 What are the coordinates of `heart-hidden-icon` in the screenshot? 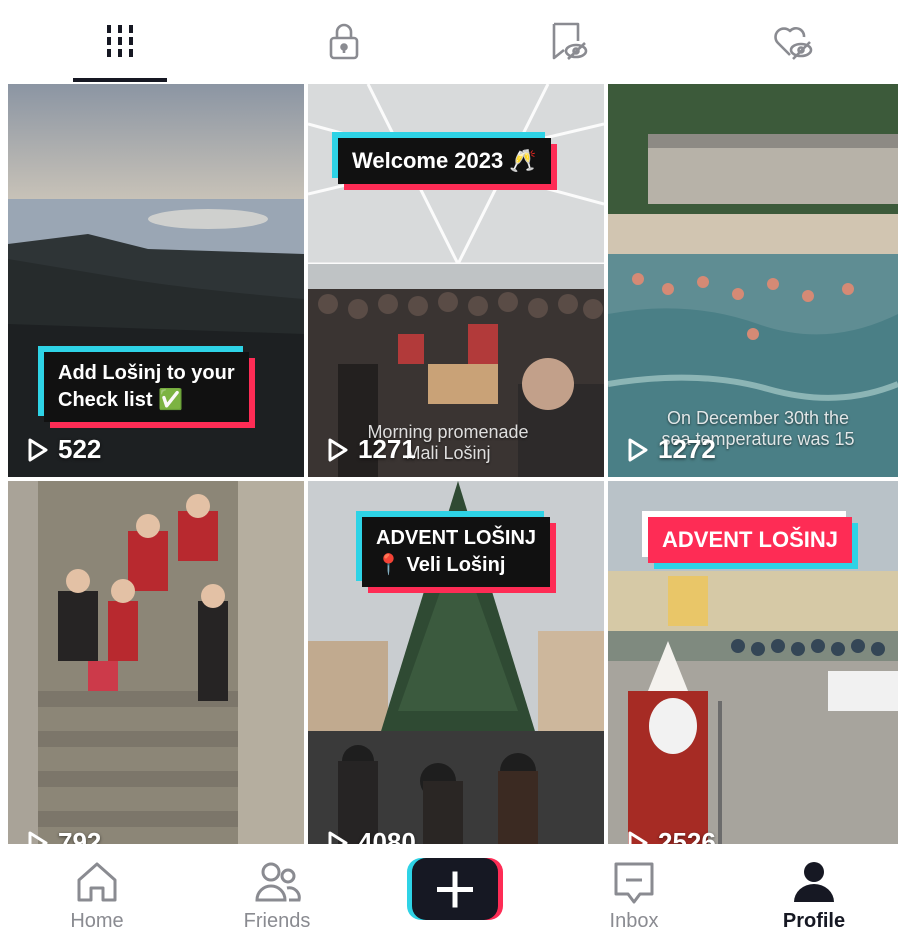 It's located at (793, 43).